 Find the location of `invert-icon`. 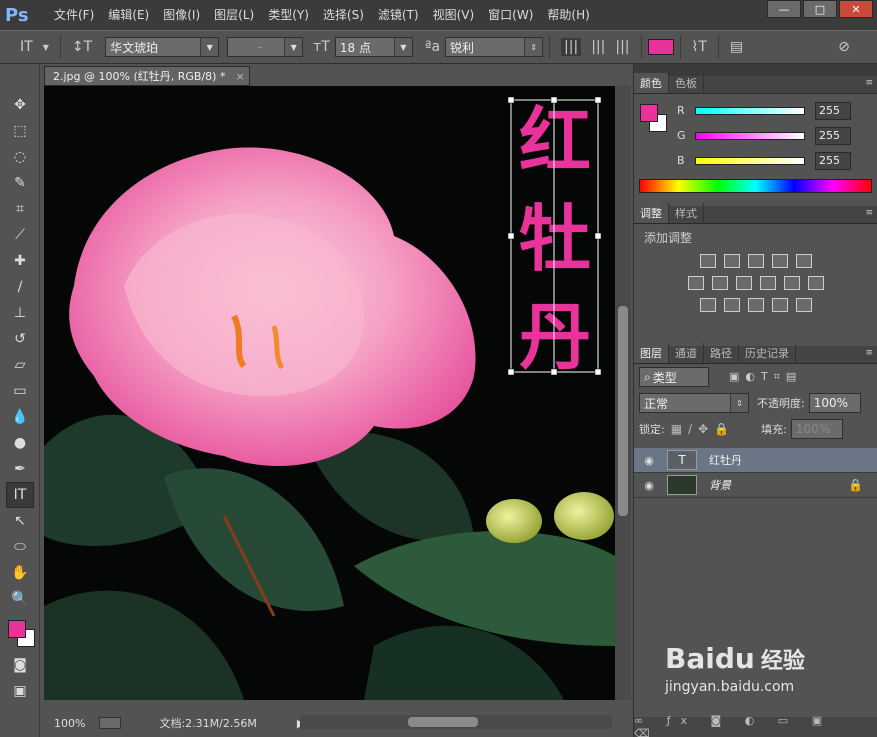

invert-icon is located at coordinates (707, 305).